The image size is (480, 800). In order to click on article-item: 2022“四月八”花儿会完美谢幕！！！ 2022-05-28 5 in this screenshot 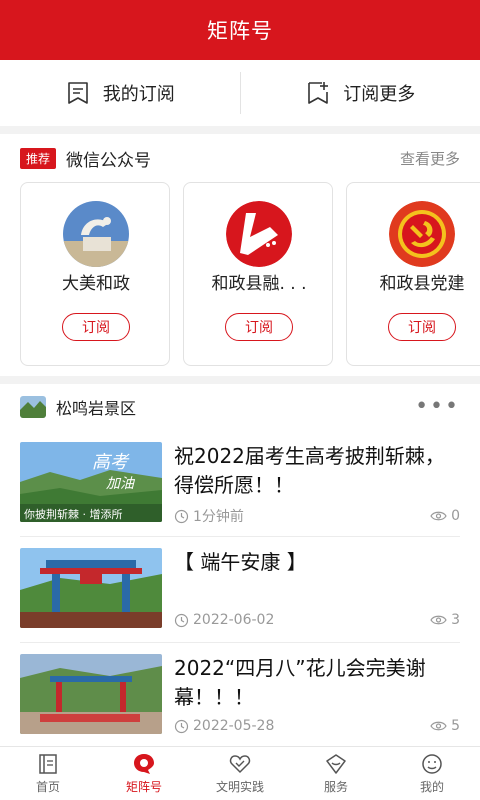, I will do `click(240, 707)`.